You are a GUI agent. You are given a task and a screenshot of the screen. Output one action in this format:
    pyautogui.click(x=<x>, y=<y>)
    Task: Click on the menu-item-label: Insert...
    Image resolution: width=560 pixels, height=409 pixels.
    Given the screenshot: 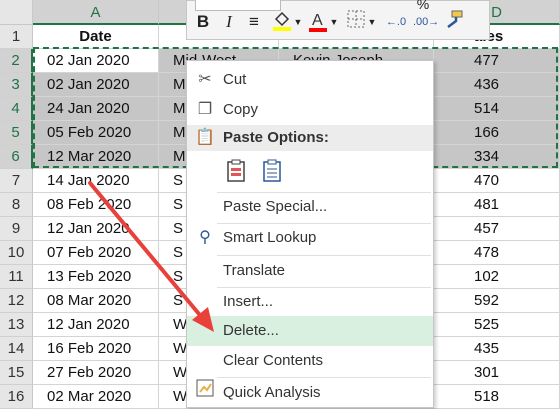 What is the action you would take?
    pyautogui.click(x=248, y=301)
    